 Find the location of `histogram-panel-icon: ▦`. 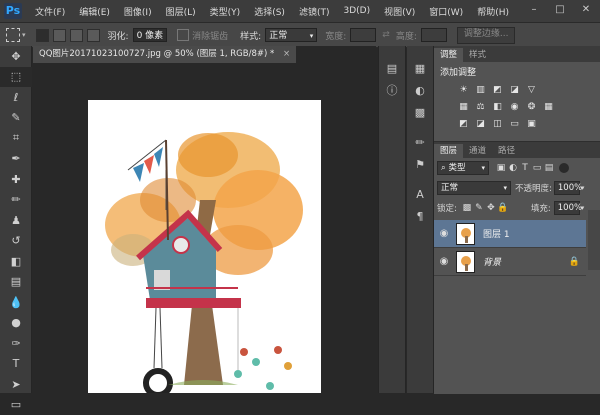

histogram-panel-icon: ▦ is located at coordinates (420, 68).